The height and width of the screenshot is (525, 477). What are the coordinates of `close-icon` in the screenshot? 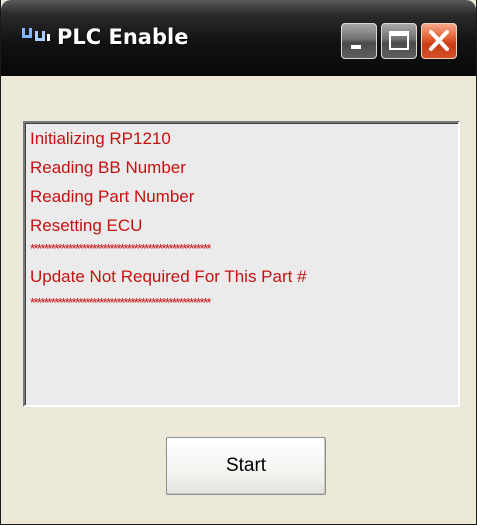 It's located at (439, 40).